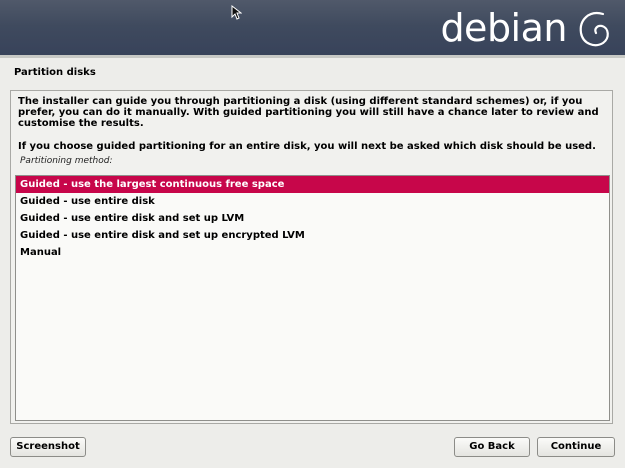  I want to click on continue-button: Continue, so click(576, 447).